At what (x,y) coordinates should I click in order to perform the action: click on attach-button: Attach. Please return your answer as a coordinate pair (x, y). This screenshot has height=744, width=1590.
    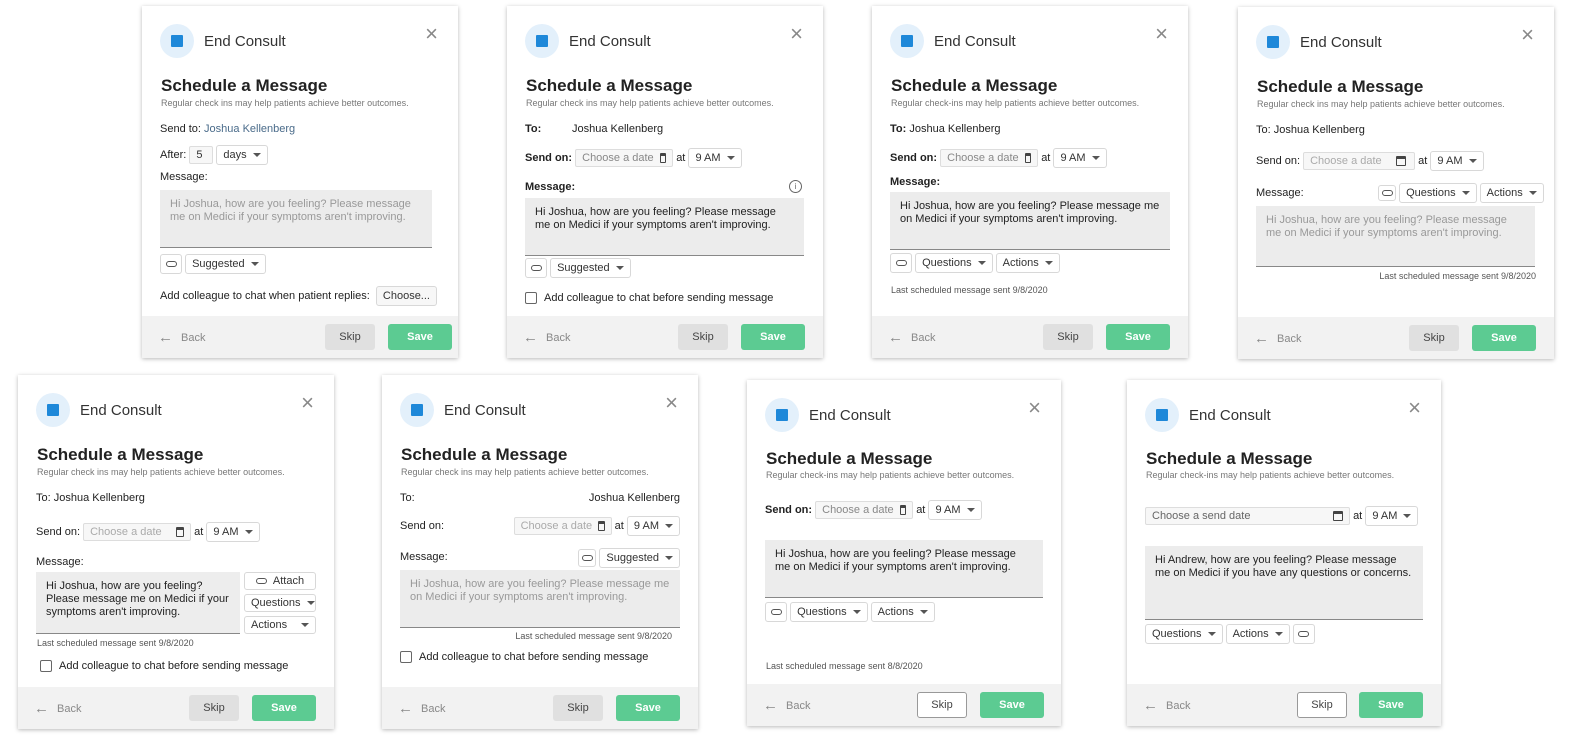
    Looking at the image, I should click on (280, 581).